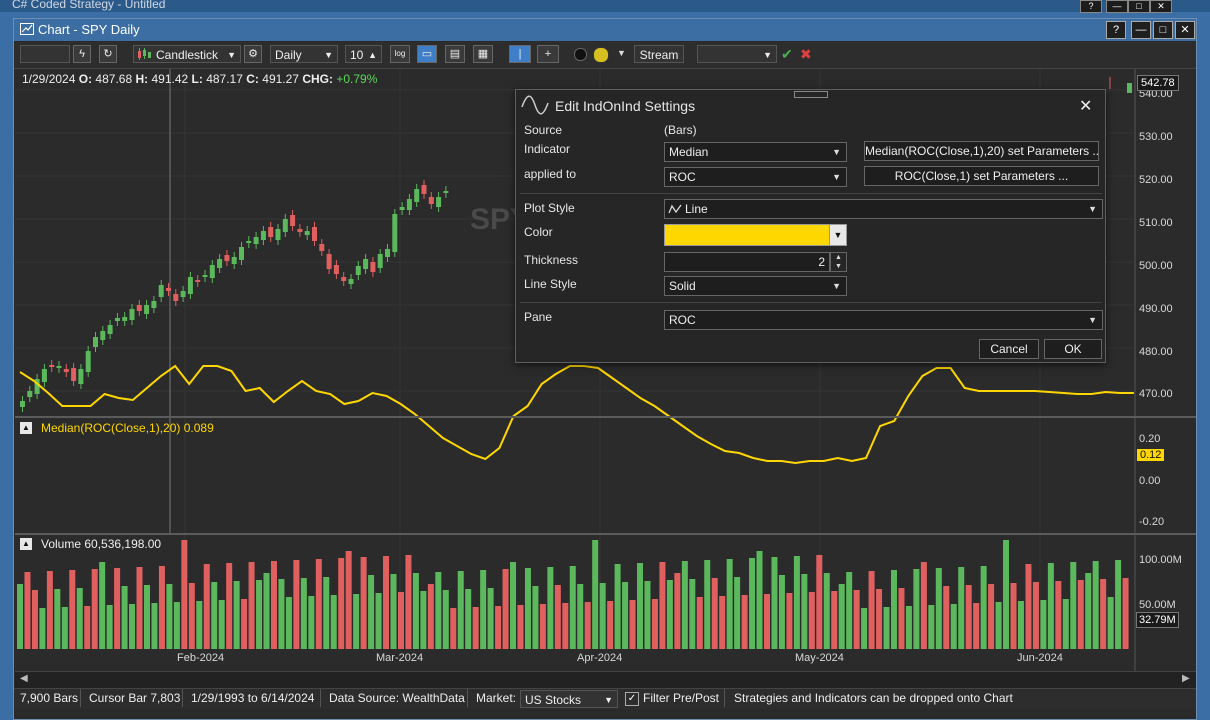 This screenshot has width=1210, height=720. Describe the element at coordinates (455, 54) in the screenshot. I see `layout-icon-2: ▤` at that location.